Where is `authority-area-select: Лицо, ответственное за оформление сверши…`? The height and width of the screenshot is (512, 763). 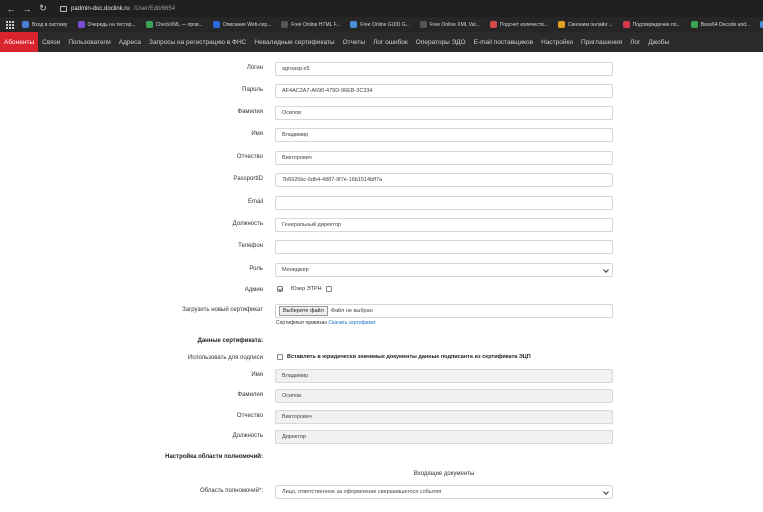
authority-area-select: Лицо, ответственное за оформление сверши… is located at coordinates (444, 492).